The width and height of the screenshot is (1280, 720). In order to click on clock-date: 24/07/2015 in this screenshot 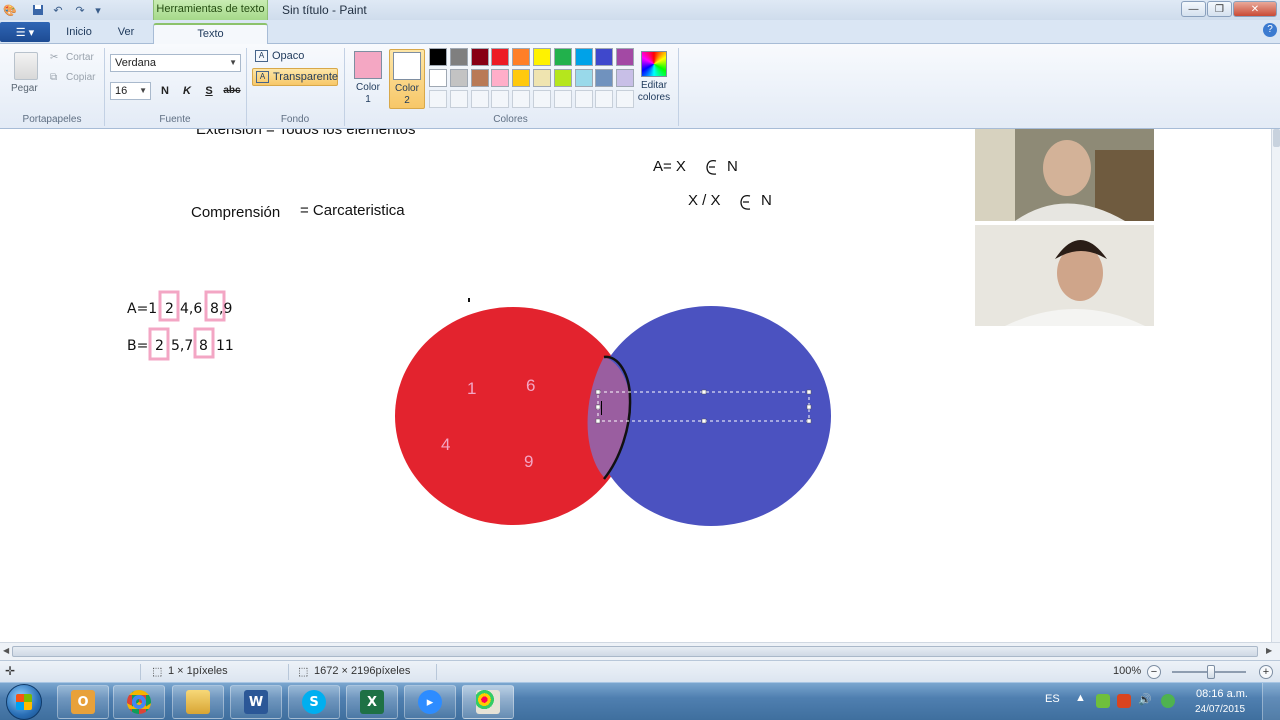, I will do `click(1220, 709)`.